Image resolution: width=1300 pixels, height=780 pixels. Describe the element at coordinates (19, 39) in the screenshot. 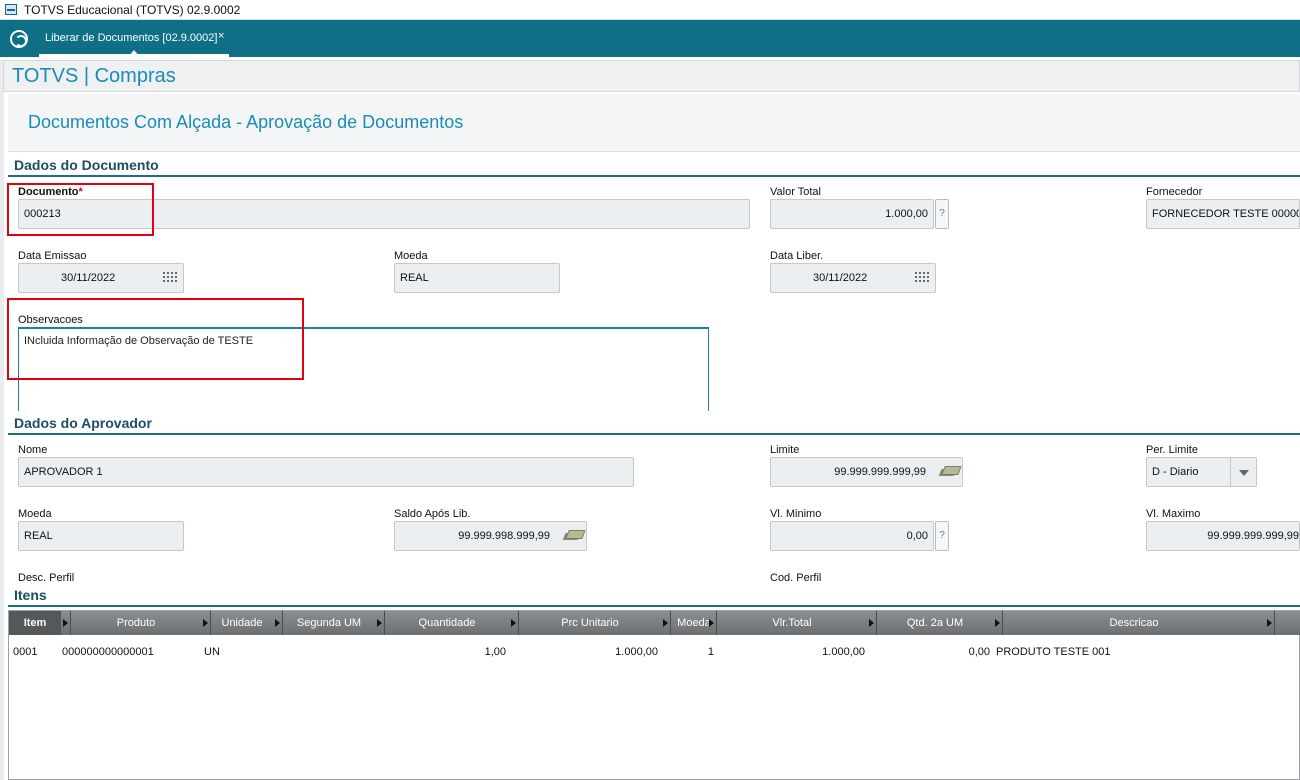

I see `totvs-logo-icon` at that location.